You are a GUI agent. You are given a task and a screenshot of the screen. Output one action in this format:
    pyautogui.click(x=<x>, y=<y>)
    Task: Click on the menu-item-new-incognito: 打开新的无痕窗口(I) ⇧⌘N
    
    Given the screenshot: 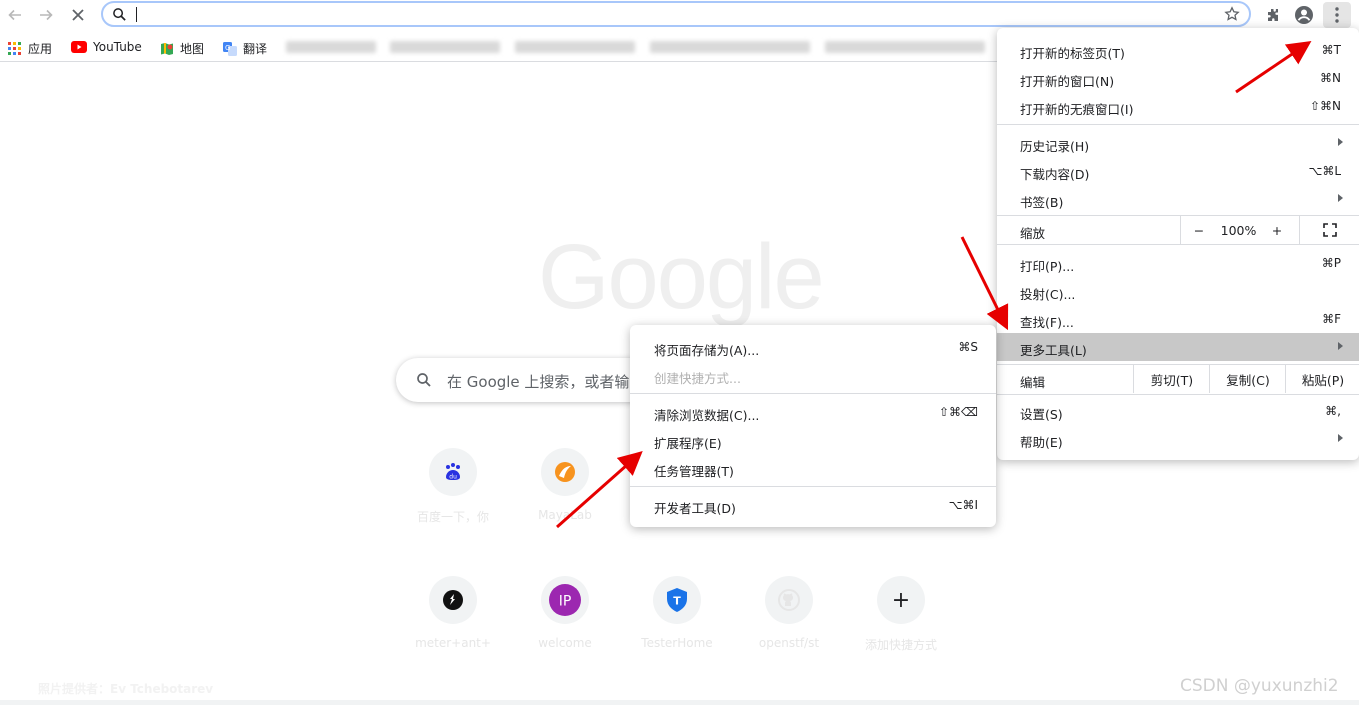 What is the action you would take?
    pyautogui.click(x=1178, y=106)
    